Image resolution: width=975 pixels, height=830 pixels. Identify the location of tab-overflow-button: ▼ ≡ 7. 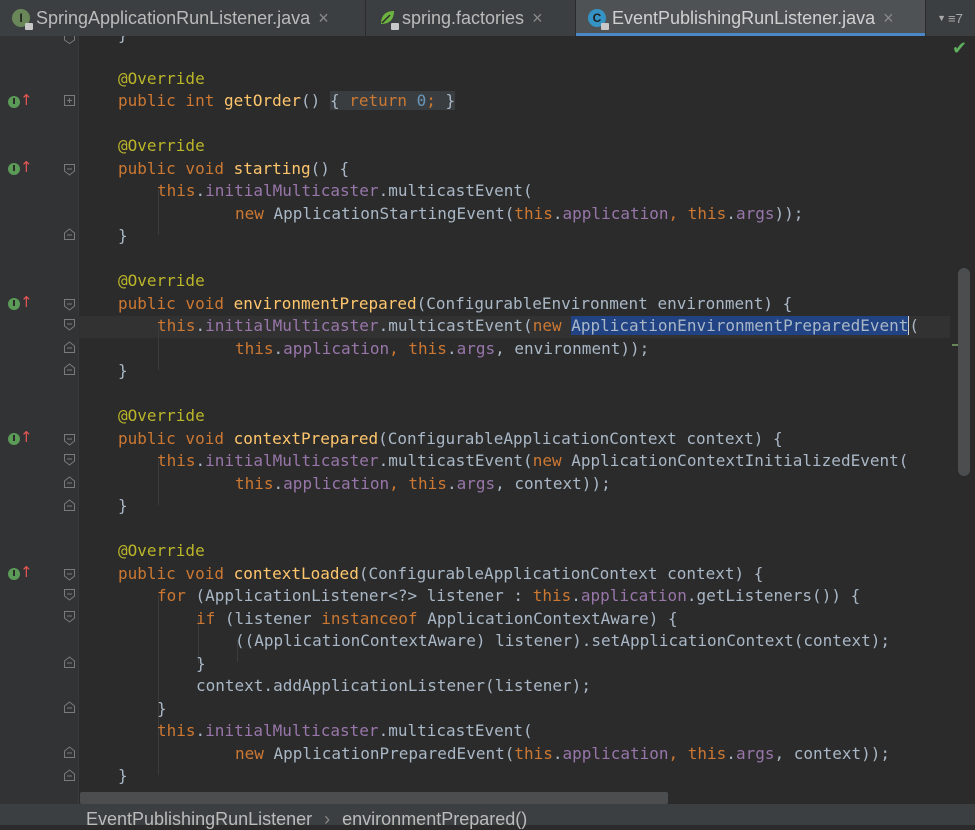
(950, 18).